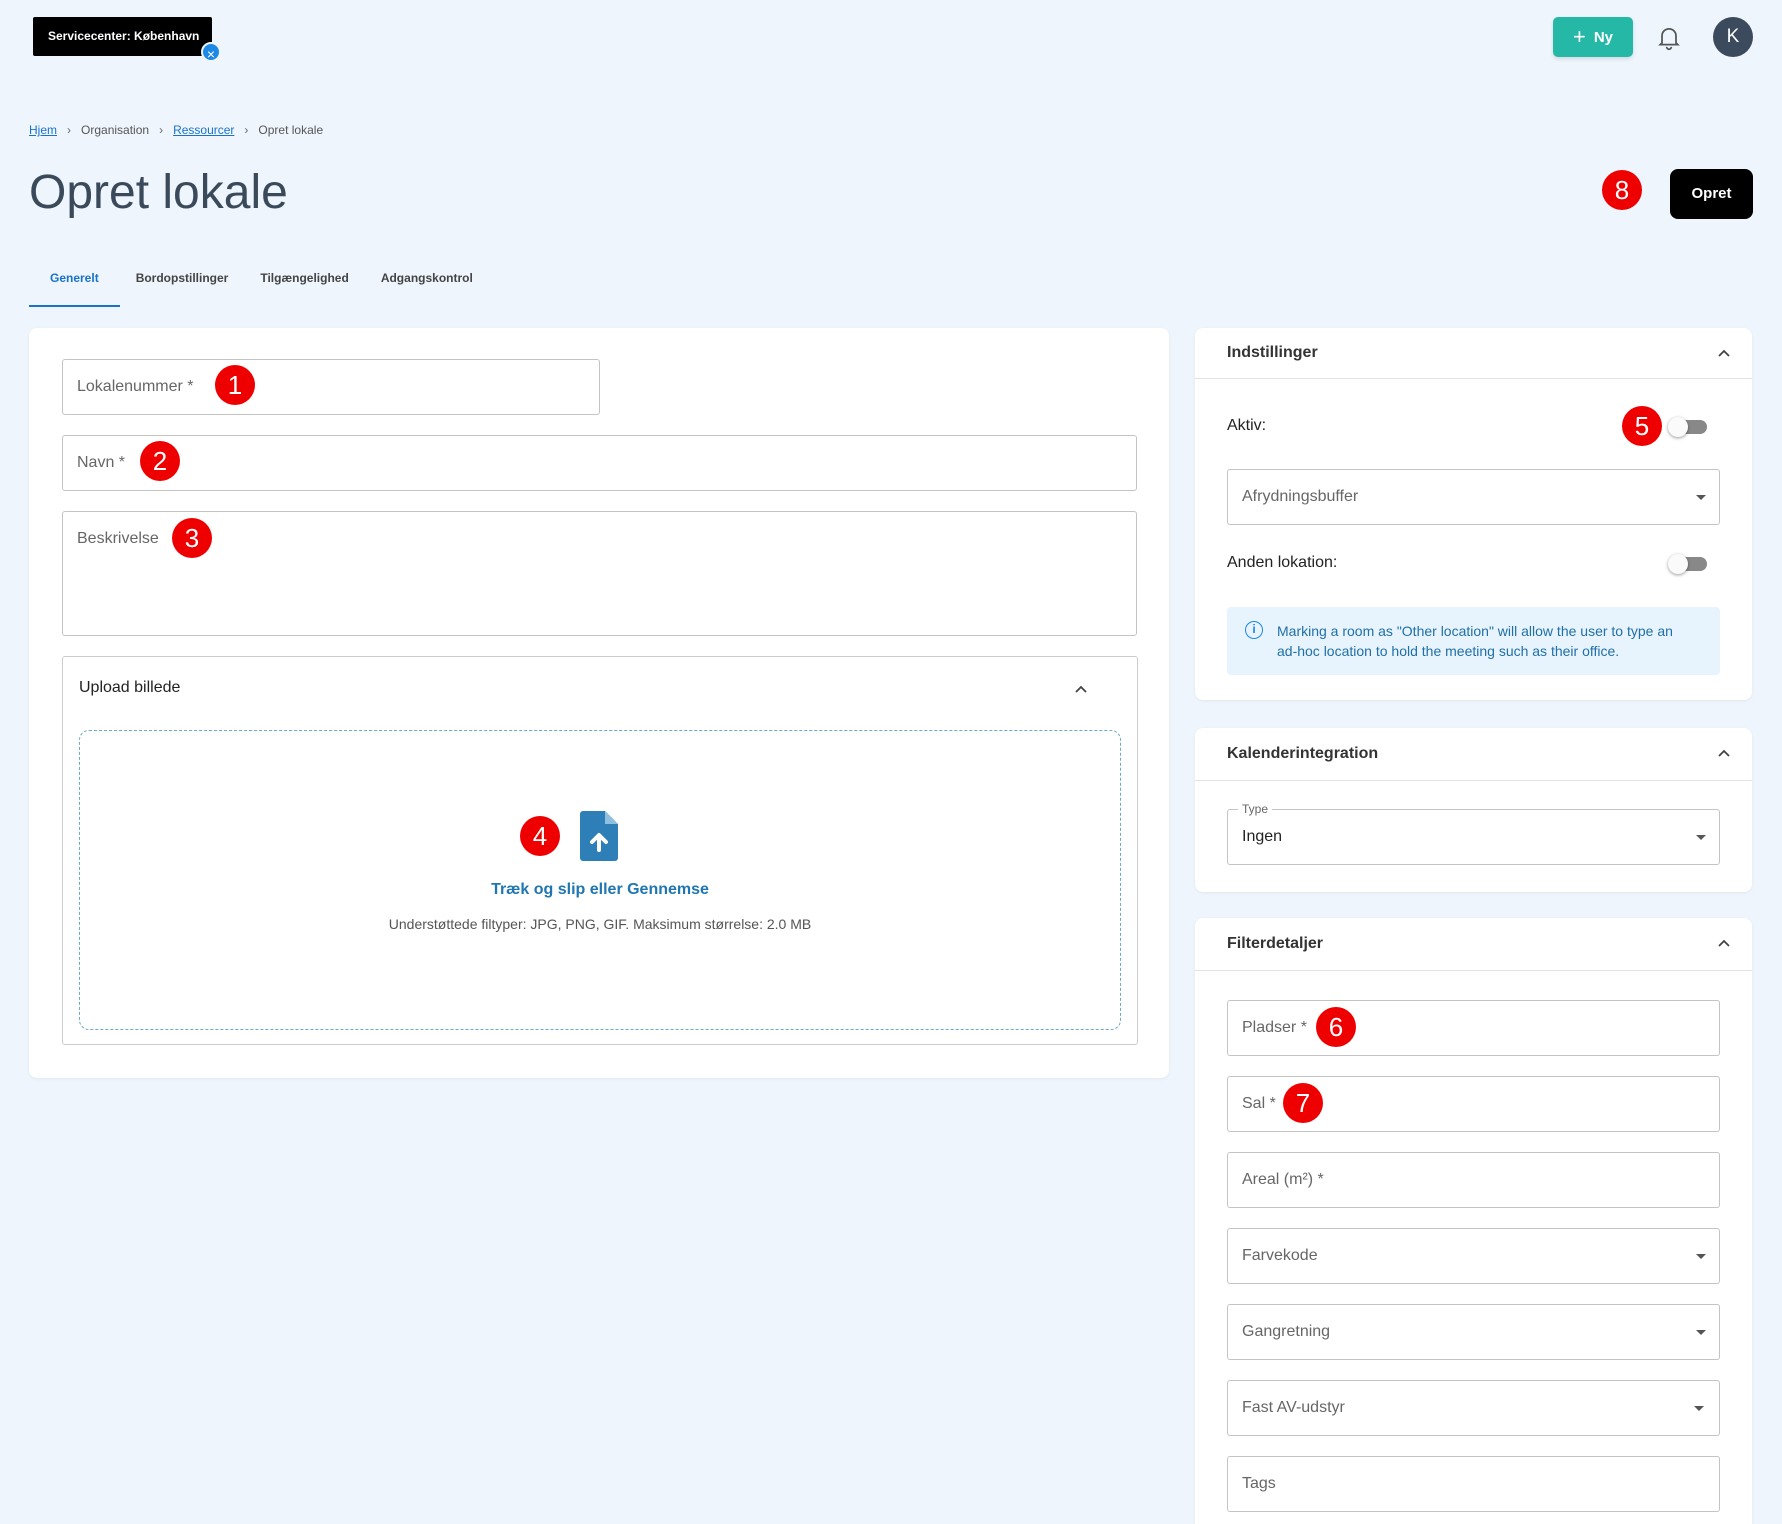  Describe the element at coordinates (1274, 1027) in the screenshot. I see `seats-placeholder: Pladser *` at that location.